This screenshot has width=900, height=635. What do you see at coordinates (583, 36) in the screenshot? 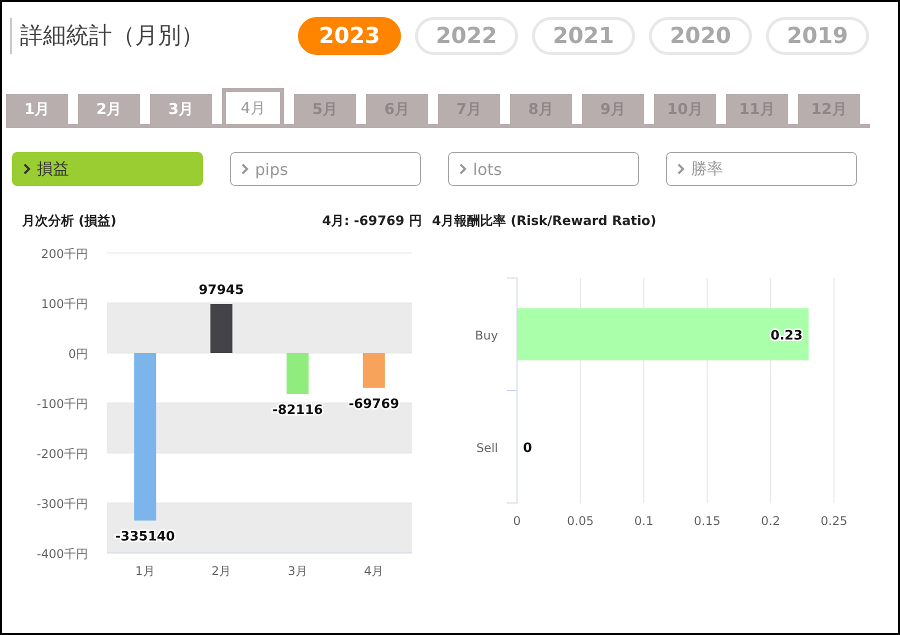
I see `year-tab: 2021` at bounding box center [583, 36].